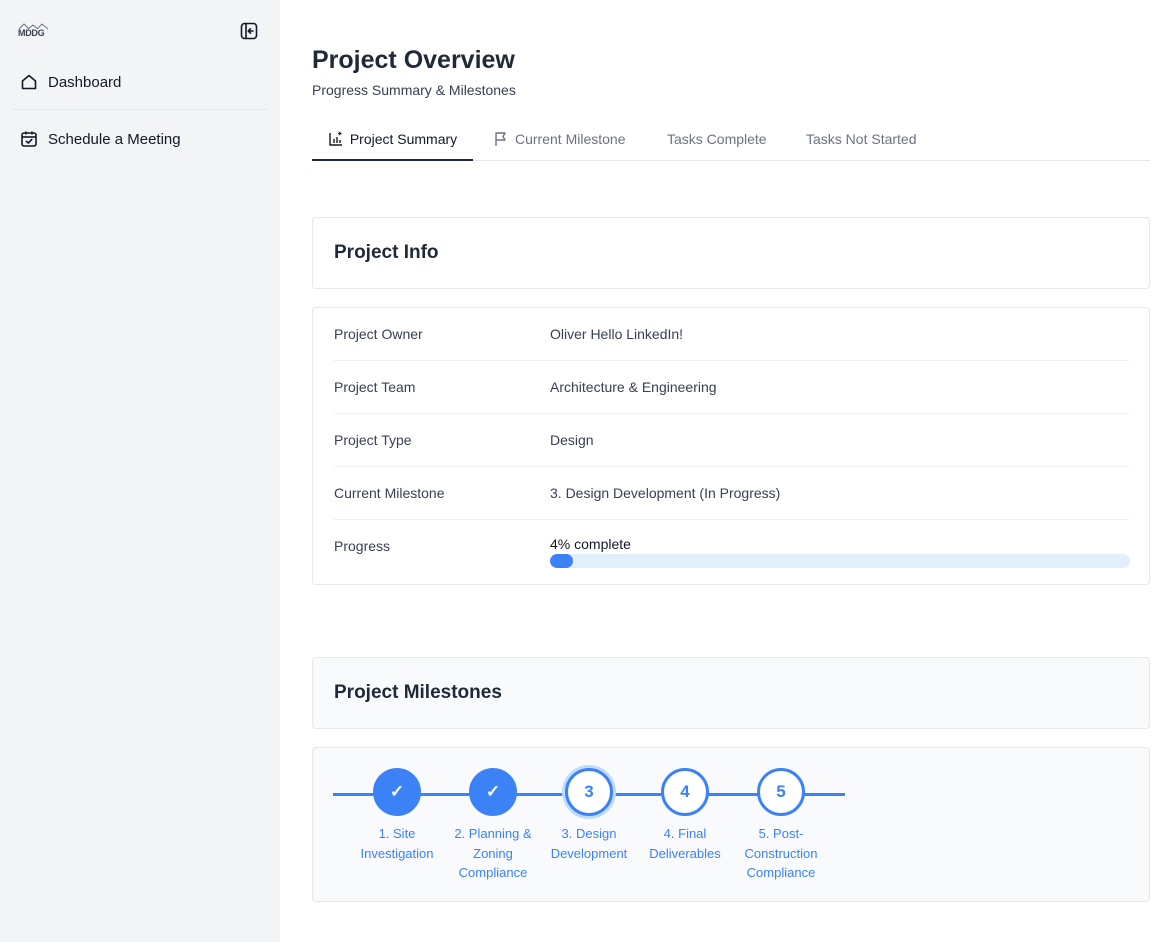  I want to click on tab-tasks-not-started: Tasks Not Started, so click(861, 139).